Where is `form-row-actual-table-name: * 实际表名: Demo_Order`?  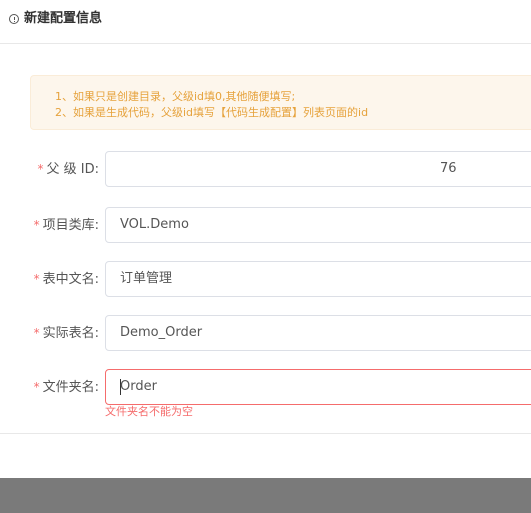 form-row-actual-table-name: * 实际表名: Demo_Order is located at coordinates (265, 333).